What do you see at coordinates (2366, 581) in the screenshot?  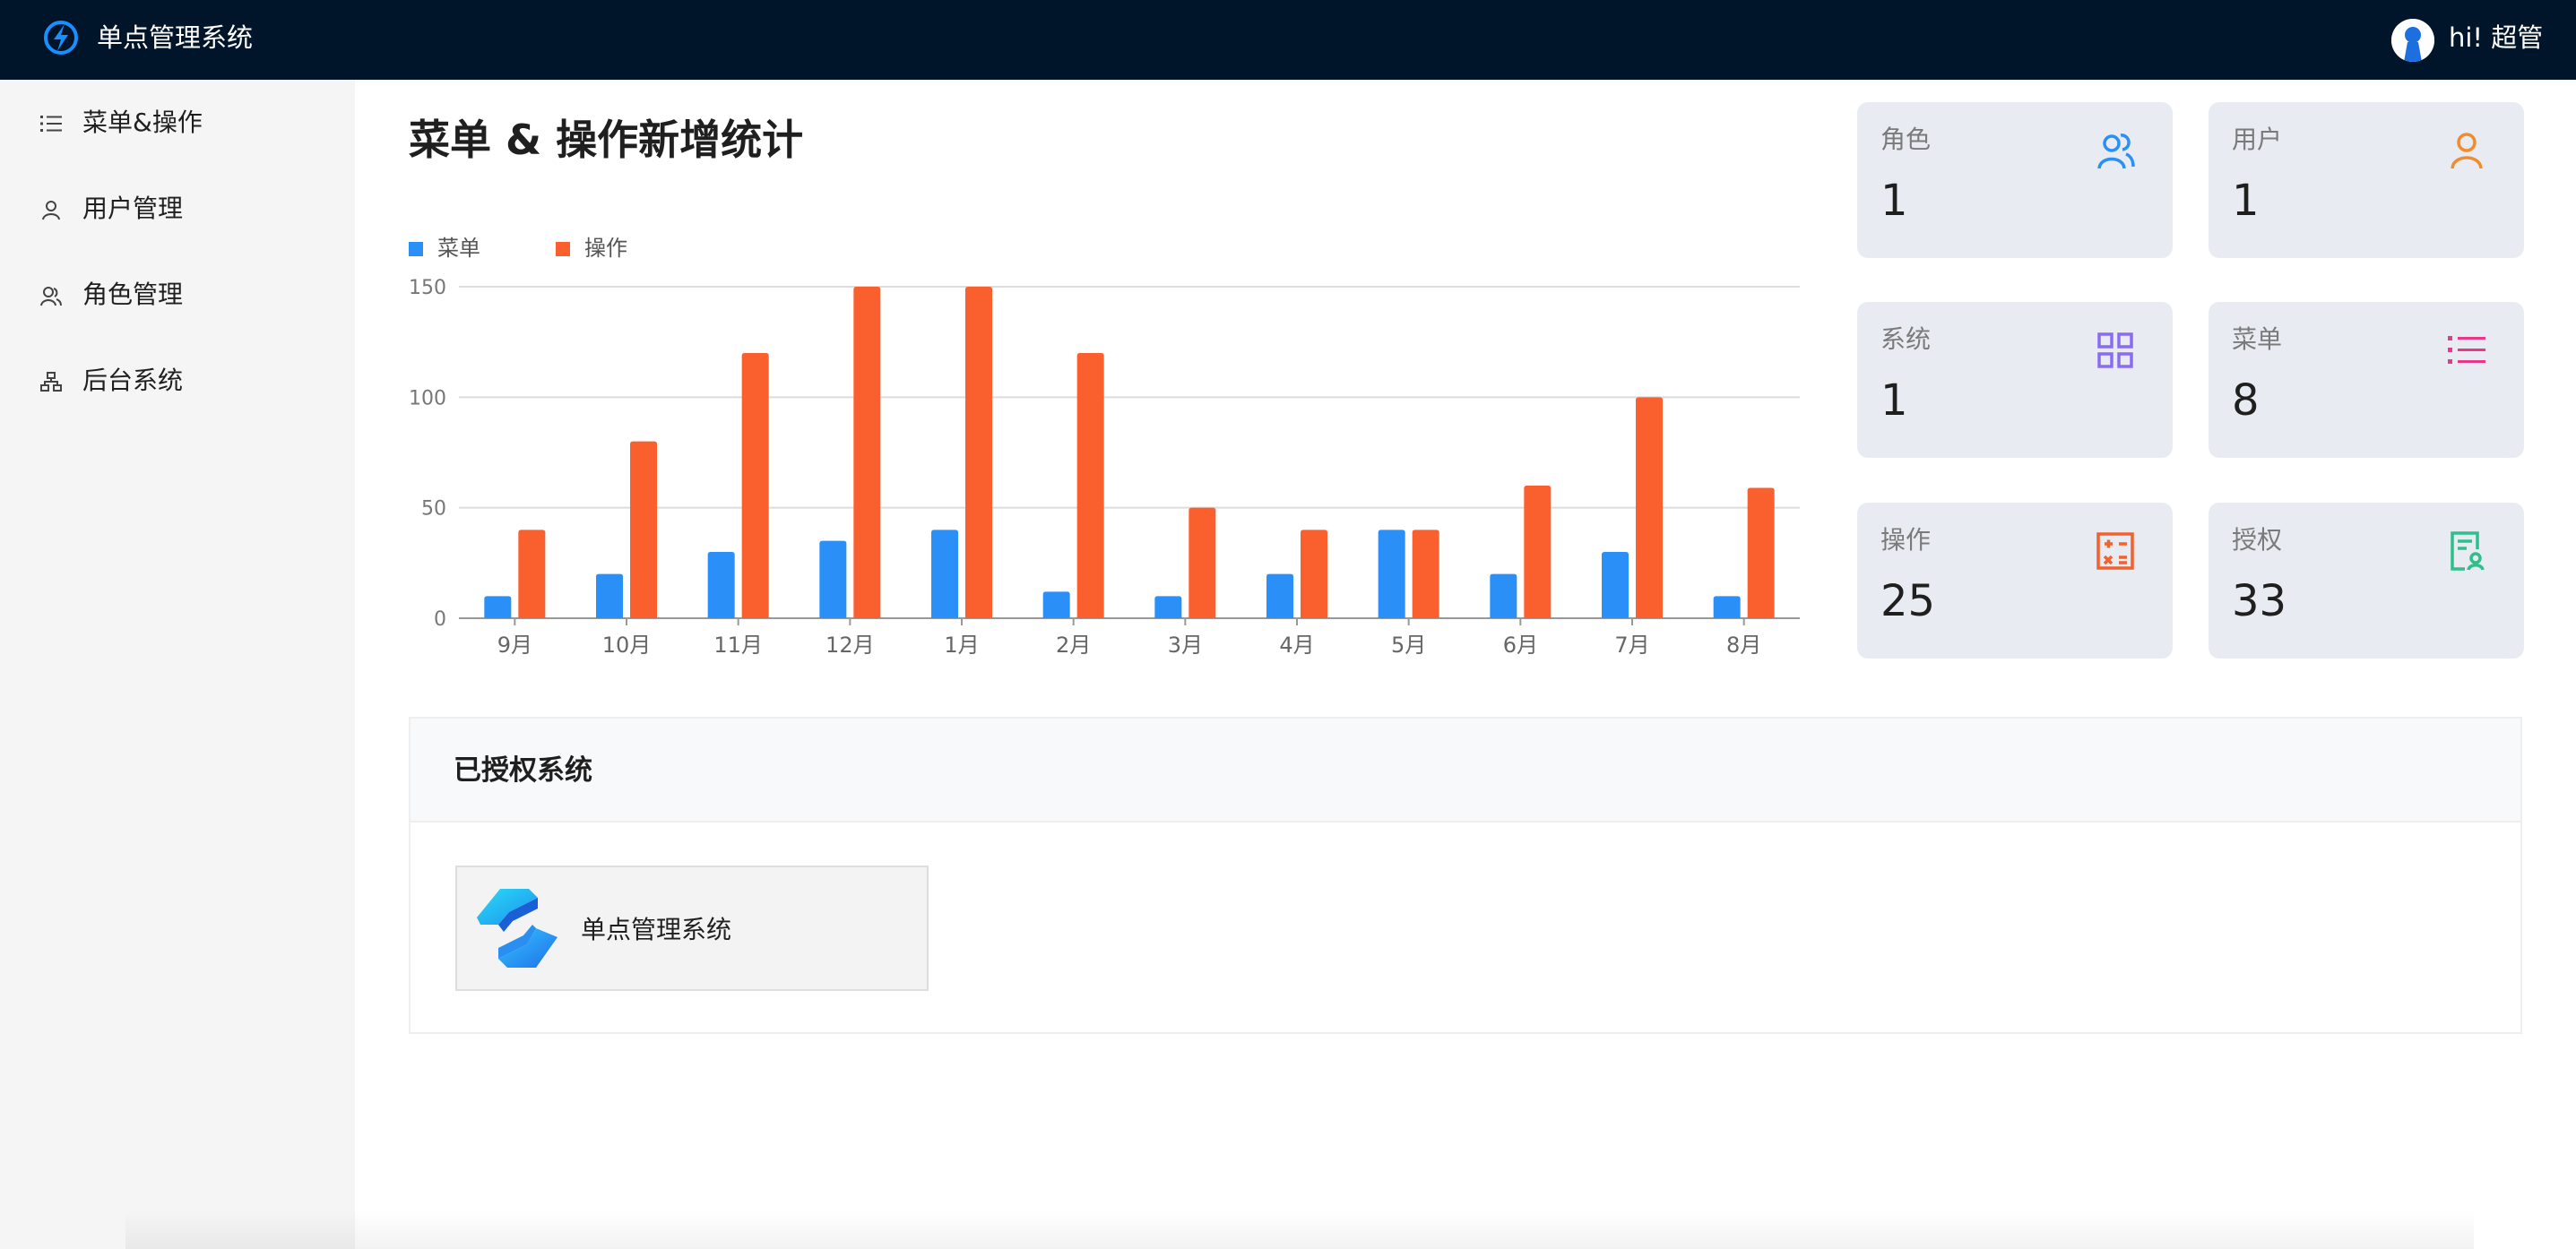 I see `stat-card-authorizations: 授权 33` at bounding box center [2366, 581].